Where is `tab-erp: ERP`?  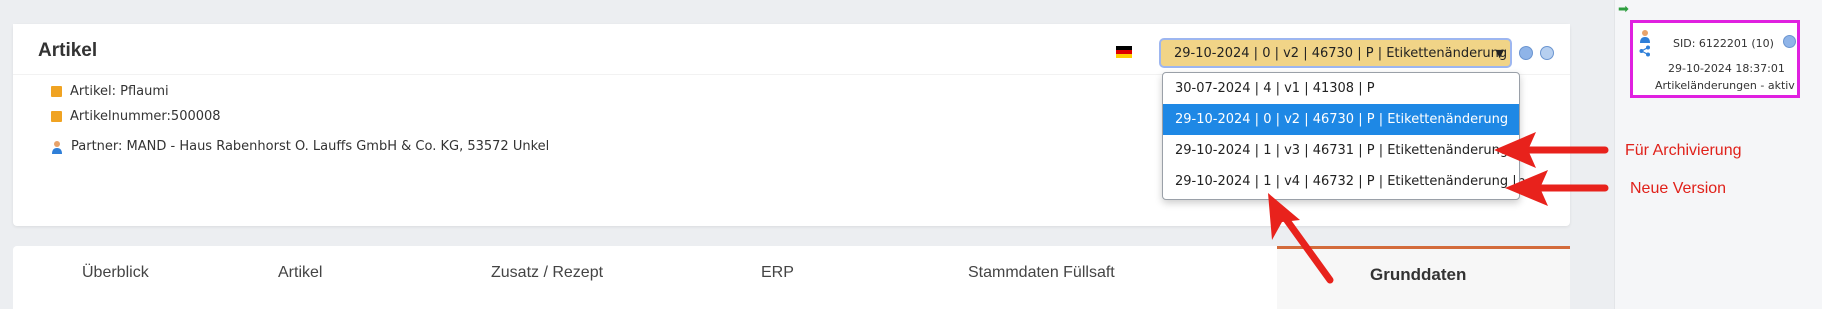
tab-erp: ERP is located at coordinates (777, 273).